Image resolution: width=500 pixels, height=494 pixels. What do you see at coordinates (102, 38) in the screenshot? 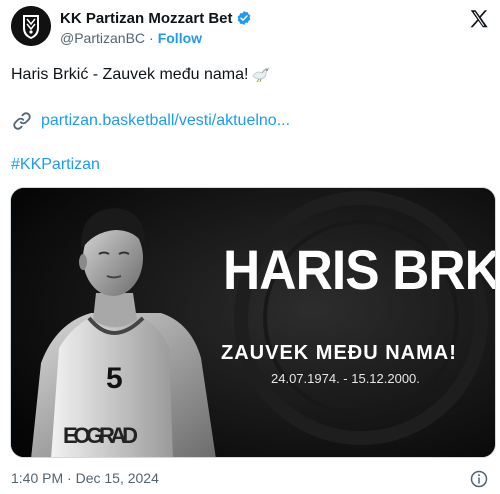
I see `handle: @PartizanBC` at bounding box center [102, 38].